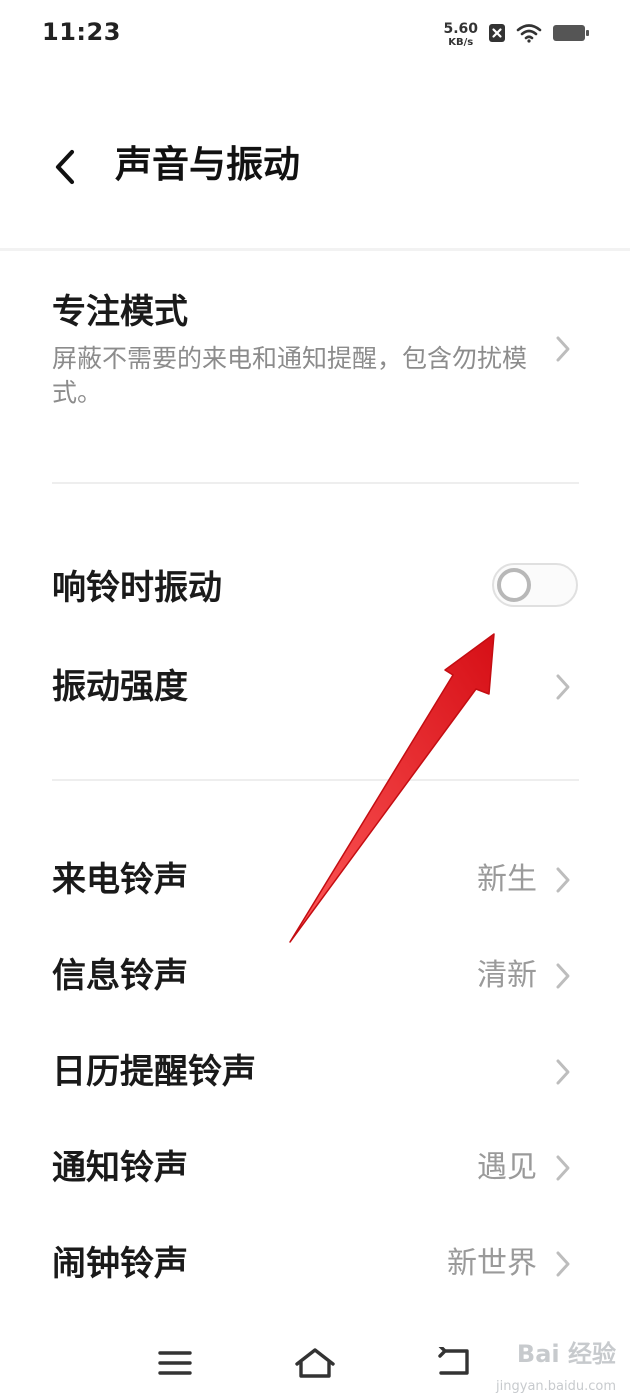  I want to click on ring-vibrate-label: 响铃时振动, so click(137, 588).